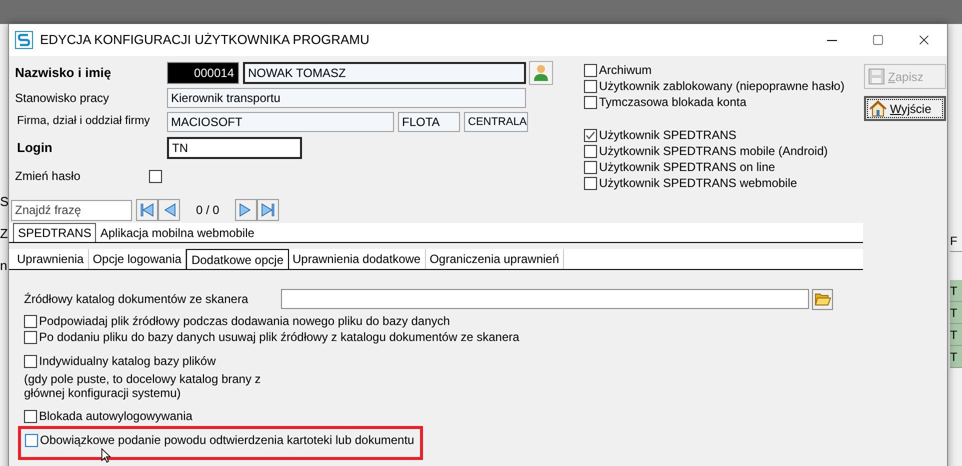 This screenshot has width=962, height=466. Describe the element at coordinates (878, 108) in the screenshot. I see `house-icon` at that location.